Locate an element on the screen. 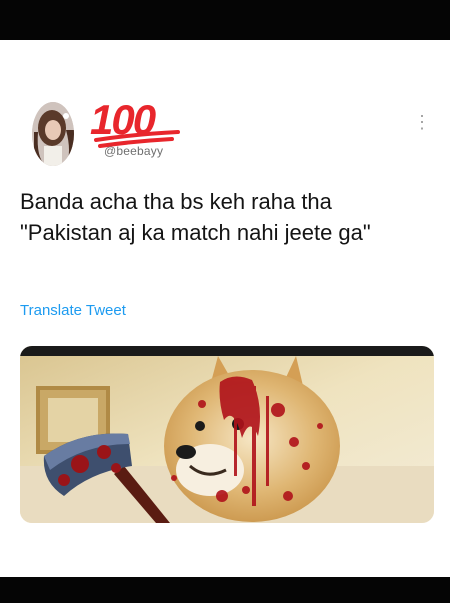  avatar-image is located at coordinates (53, 134).